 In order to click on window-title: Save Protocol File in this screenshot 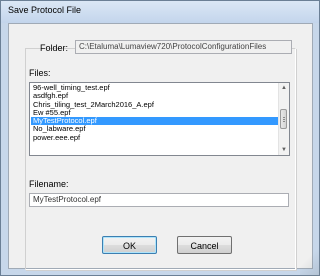, I will do `click(45, 10)`.